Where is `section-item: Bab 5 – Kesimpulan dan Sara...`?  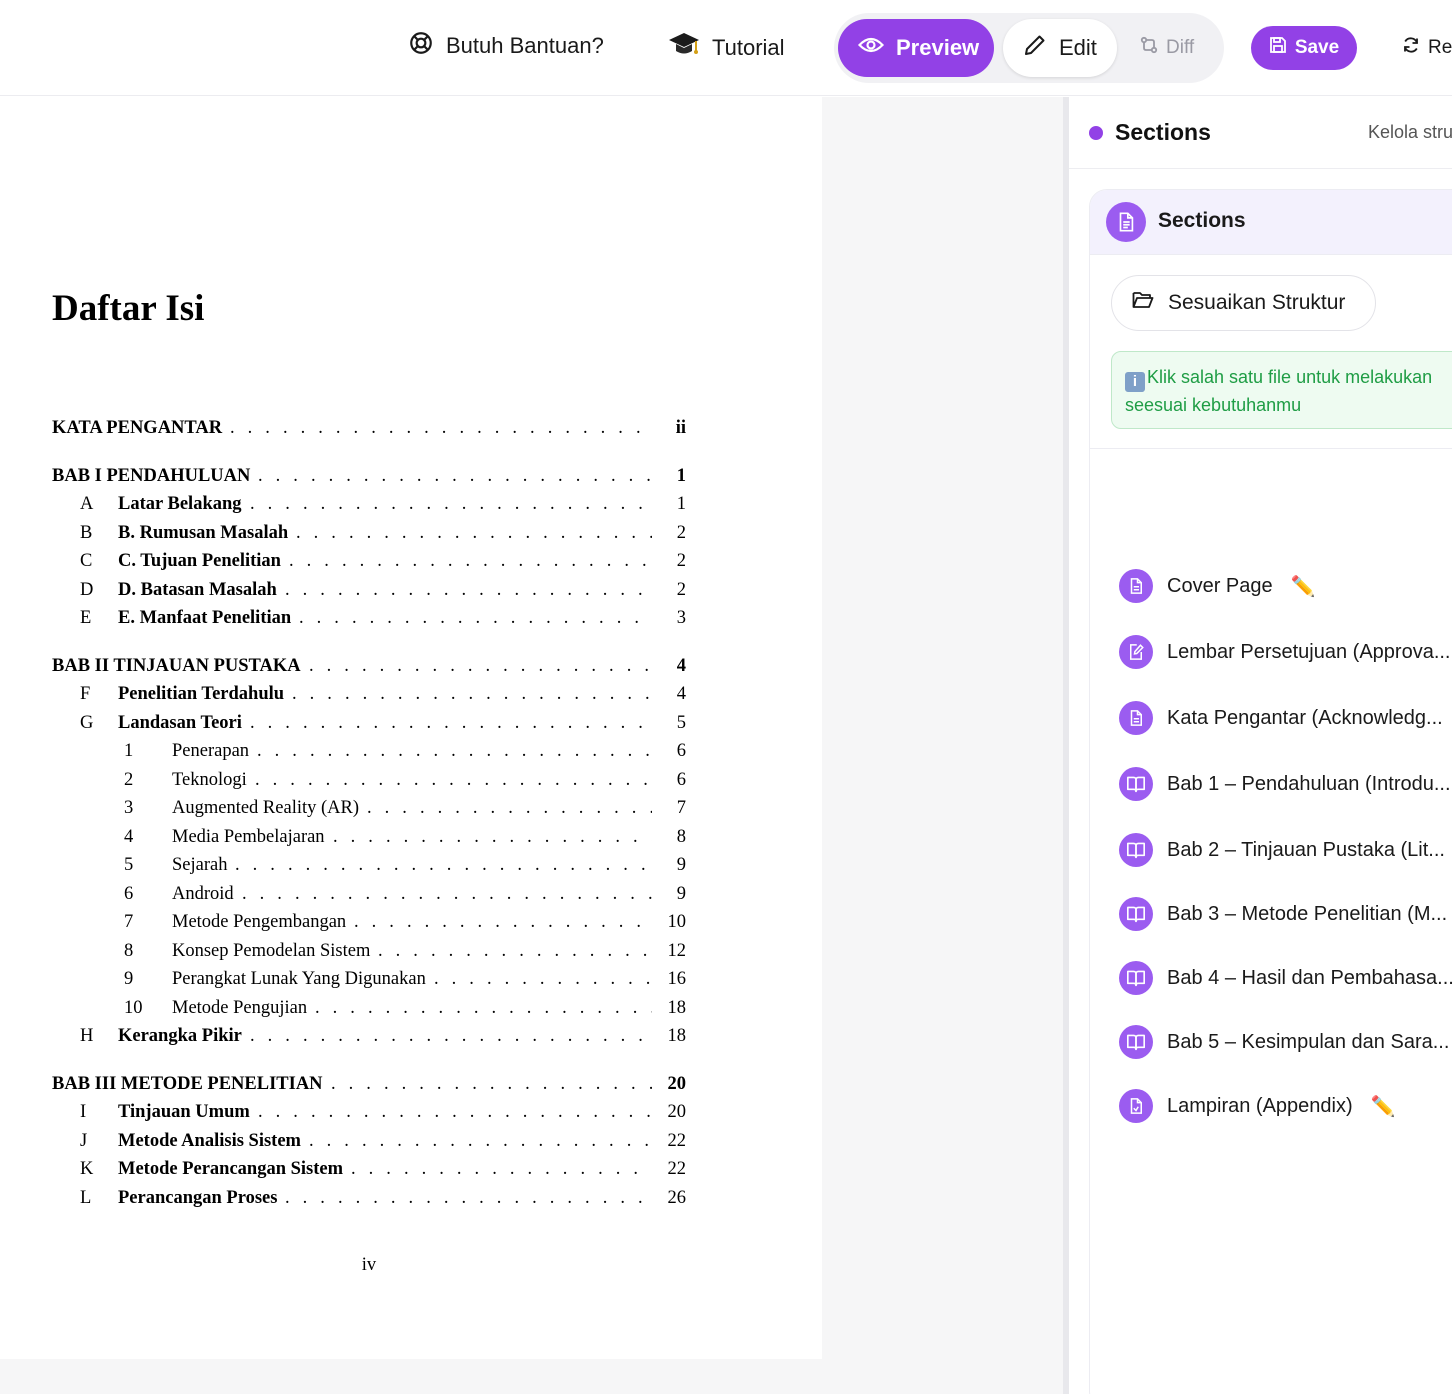
section-item: Bab 5 – Kesimpulan dan Sara... is located at coordinates (1284, 1042).